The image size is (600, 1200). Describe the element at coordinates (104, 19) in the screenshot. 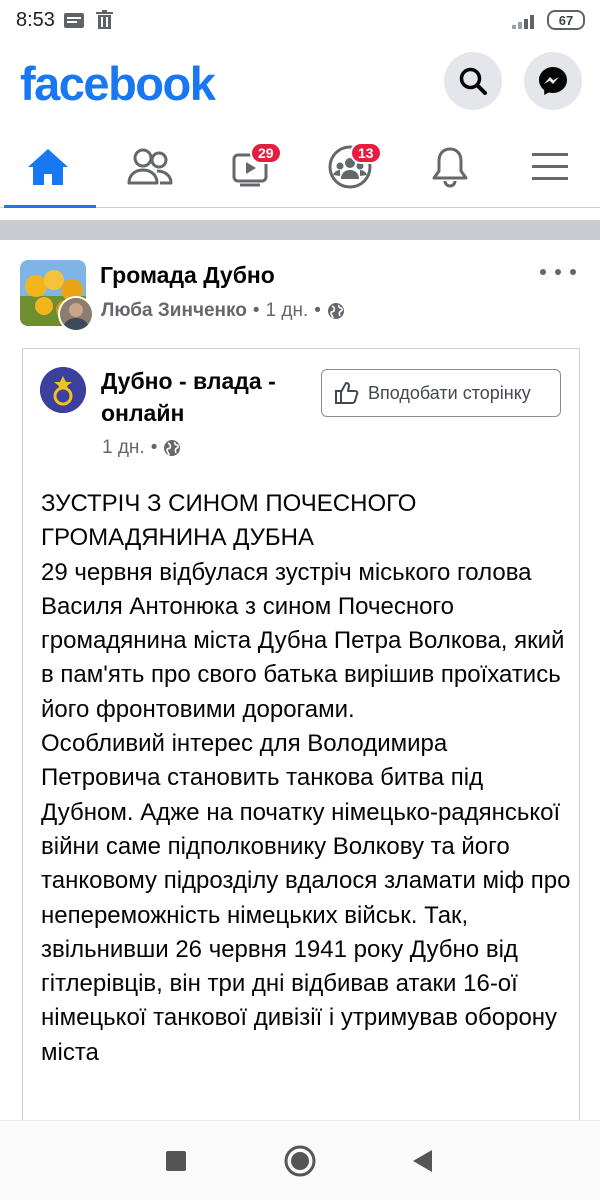

I see `trash-notification-icon` at that location.